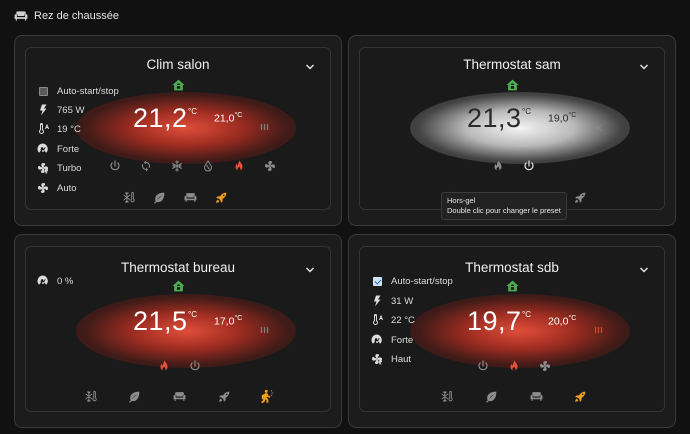 The height and width of the screenshot is (434, 690). I want to click on mode-auto-button, so click(146, 166).